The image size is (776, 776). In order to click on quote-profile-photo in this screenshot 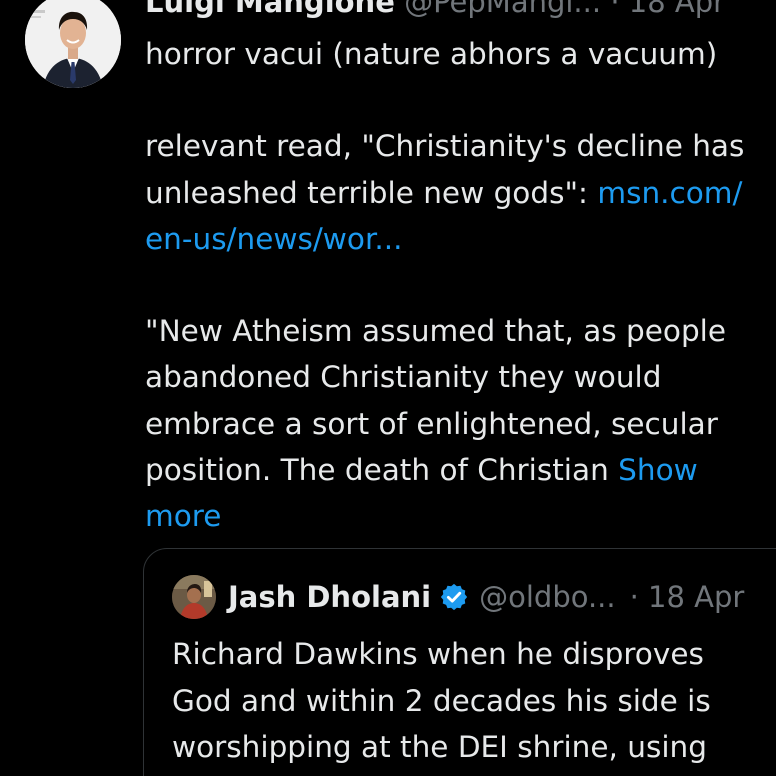, I will do `click(194, 597)`.